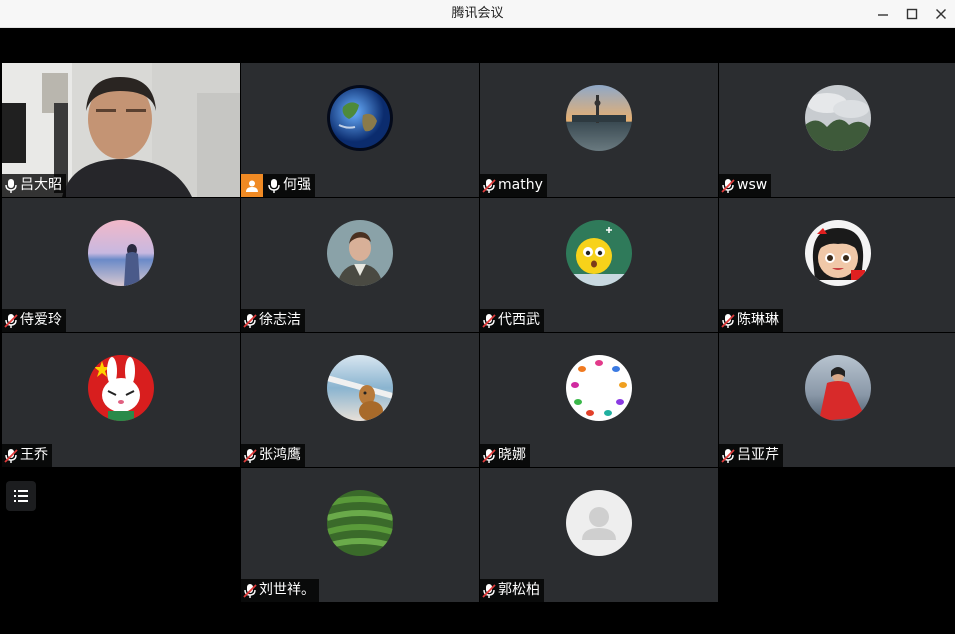 This screenshot has width=955, height=634. I want to click on participant-tile-7: 陈琳琳, so click(837, 265).